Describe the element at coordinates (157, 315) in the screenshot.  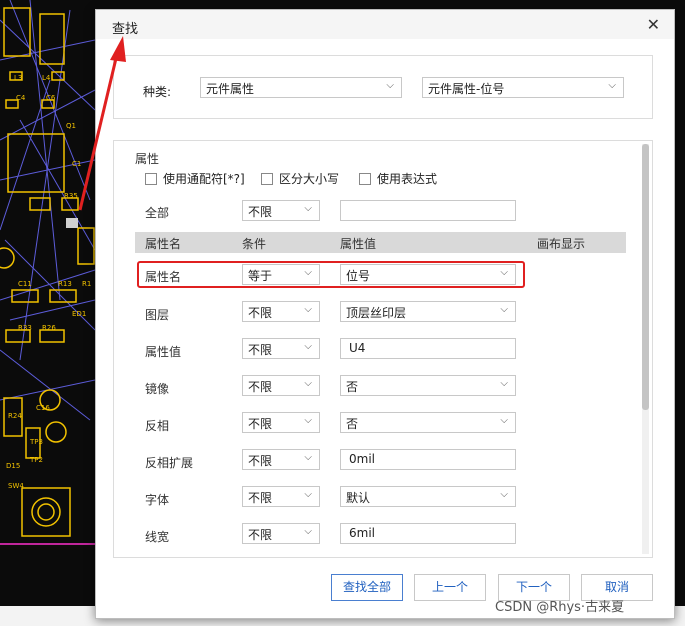
I see `row-label: 图层` at that location.